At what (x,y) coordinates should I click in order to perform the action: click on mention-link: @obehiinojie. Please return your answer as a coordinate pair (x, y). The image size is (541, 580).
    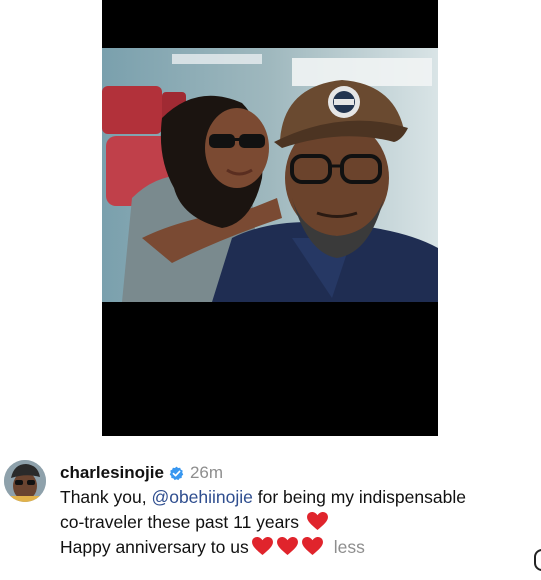
    Looking at the image, I should click on (201, 497).